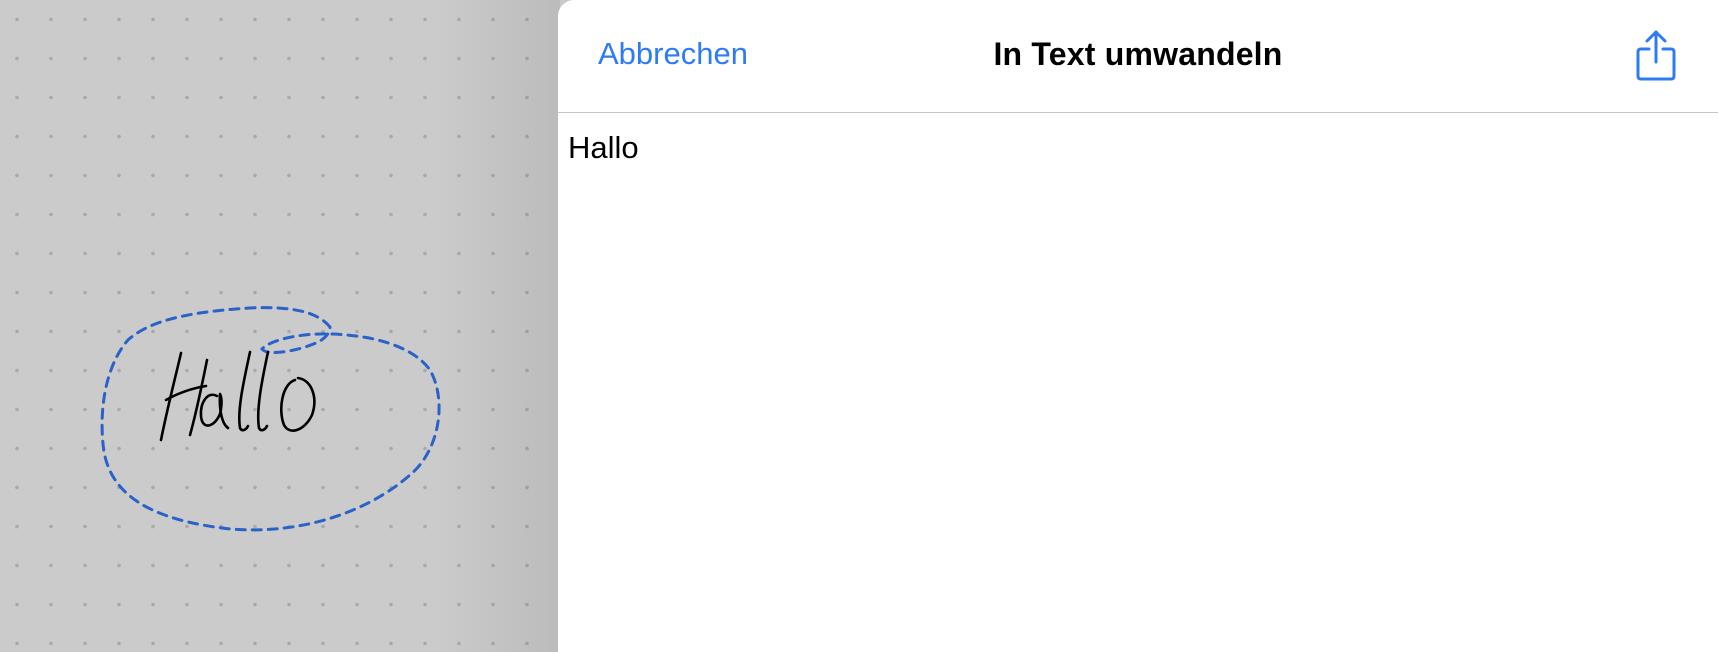 This screenshot has width=1718, height=652. I want to click on lasso-selection, so click(270, 419).